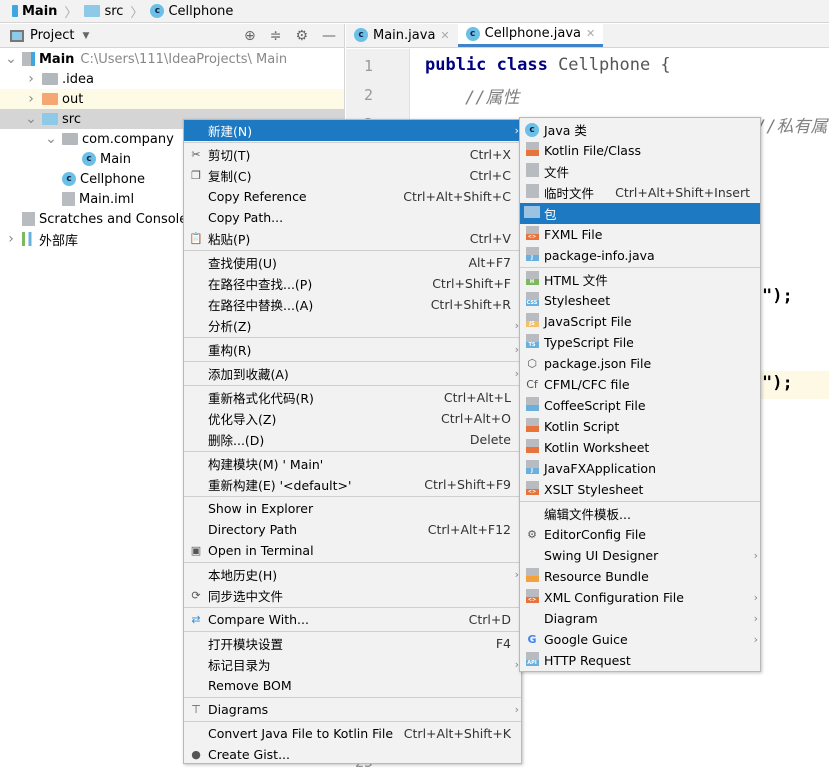 This screenshot has height=771, width=829. I want to click on menu-item: 临时文件 Ctrl+Alt+Shift+Insert, so click(640, 192).